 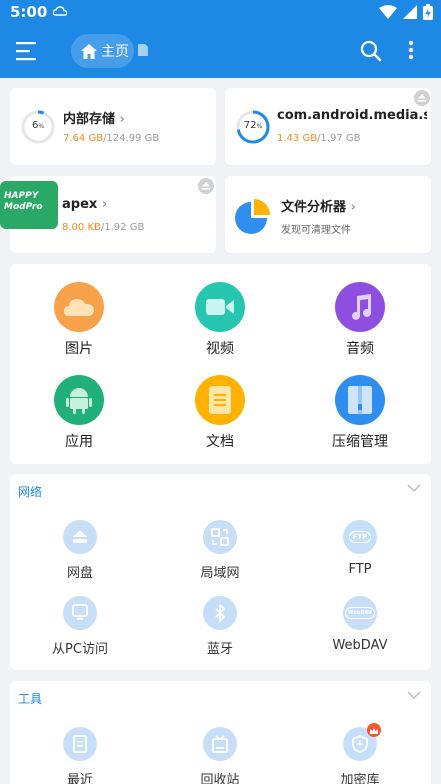 I want to click on network-webdav: WebDAV WebDAV, so click(x=360, y=624).